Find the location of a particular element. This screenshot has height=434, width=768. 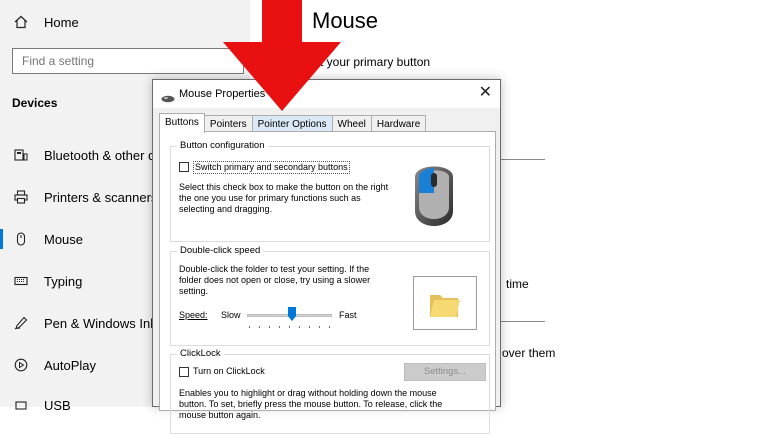

autoplay-icon is located at coordinates (21, 365).